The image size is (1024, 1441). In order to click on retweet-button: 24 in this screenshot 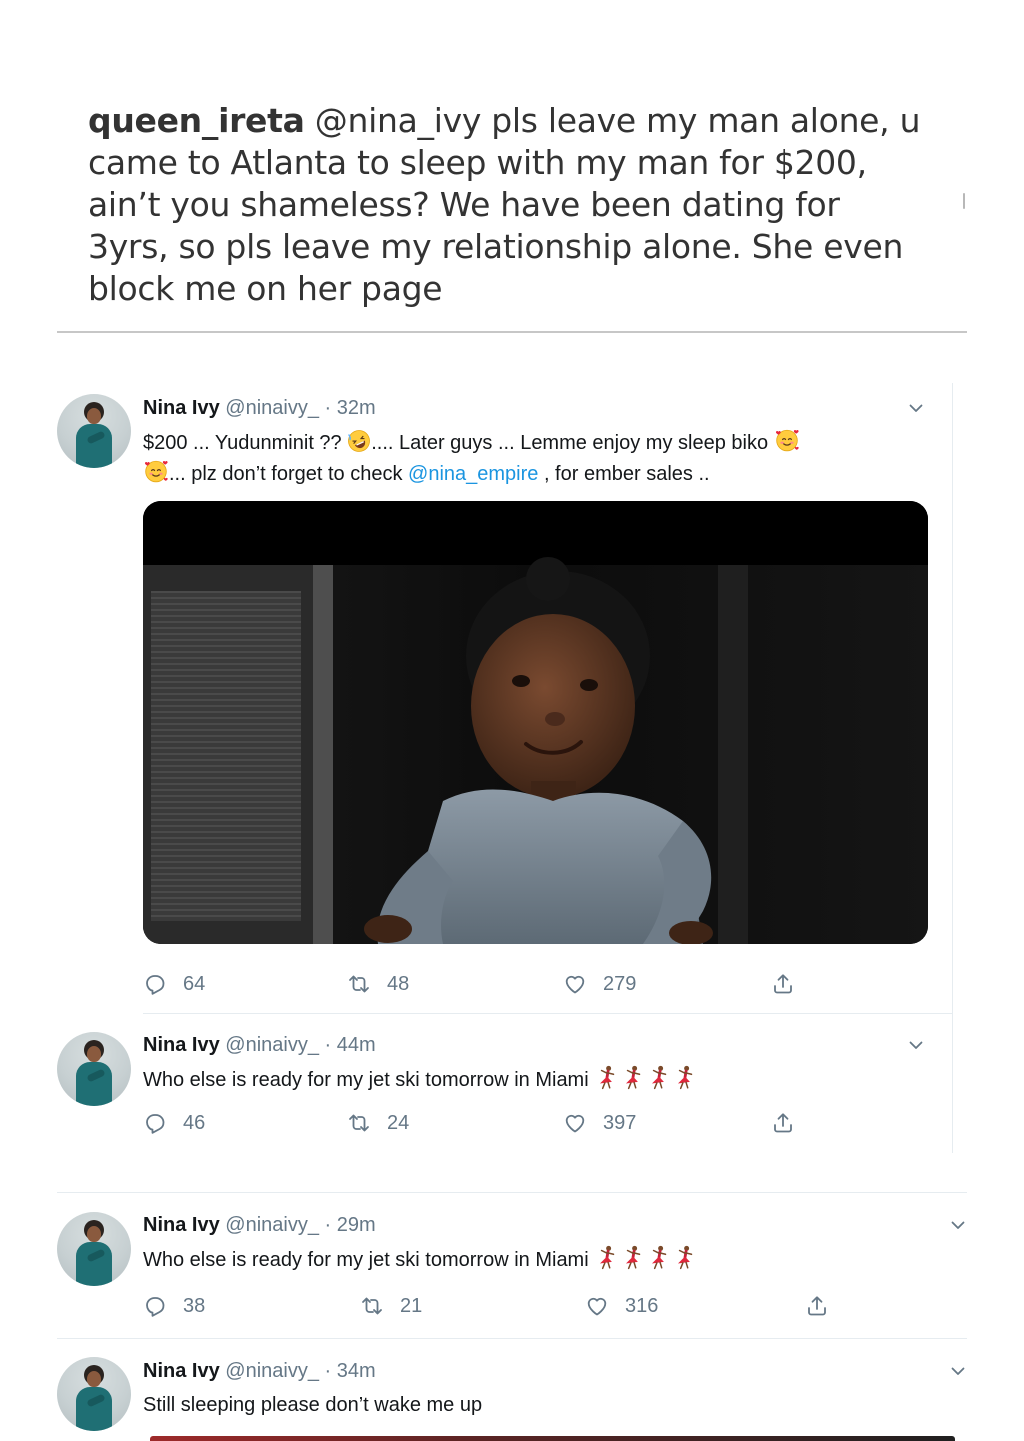, I will do `click(378, 1123)`.